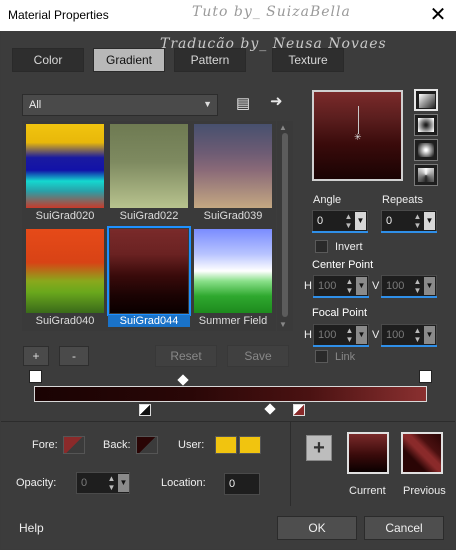 The image size is (456, 550). I want to click on add-to-swatches-button: +, so click(319, 448).